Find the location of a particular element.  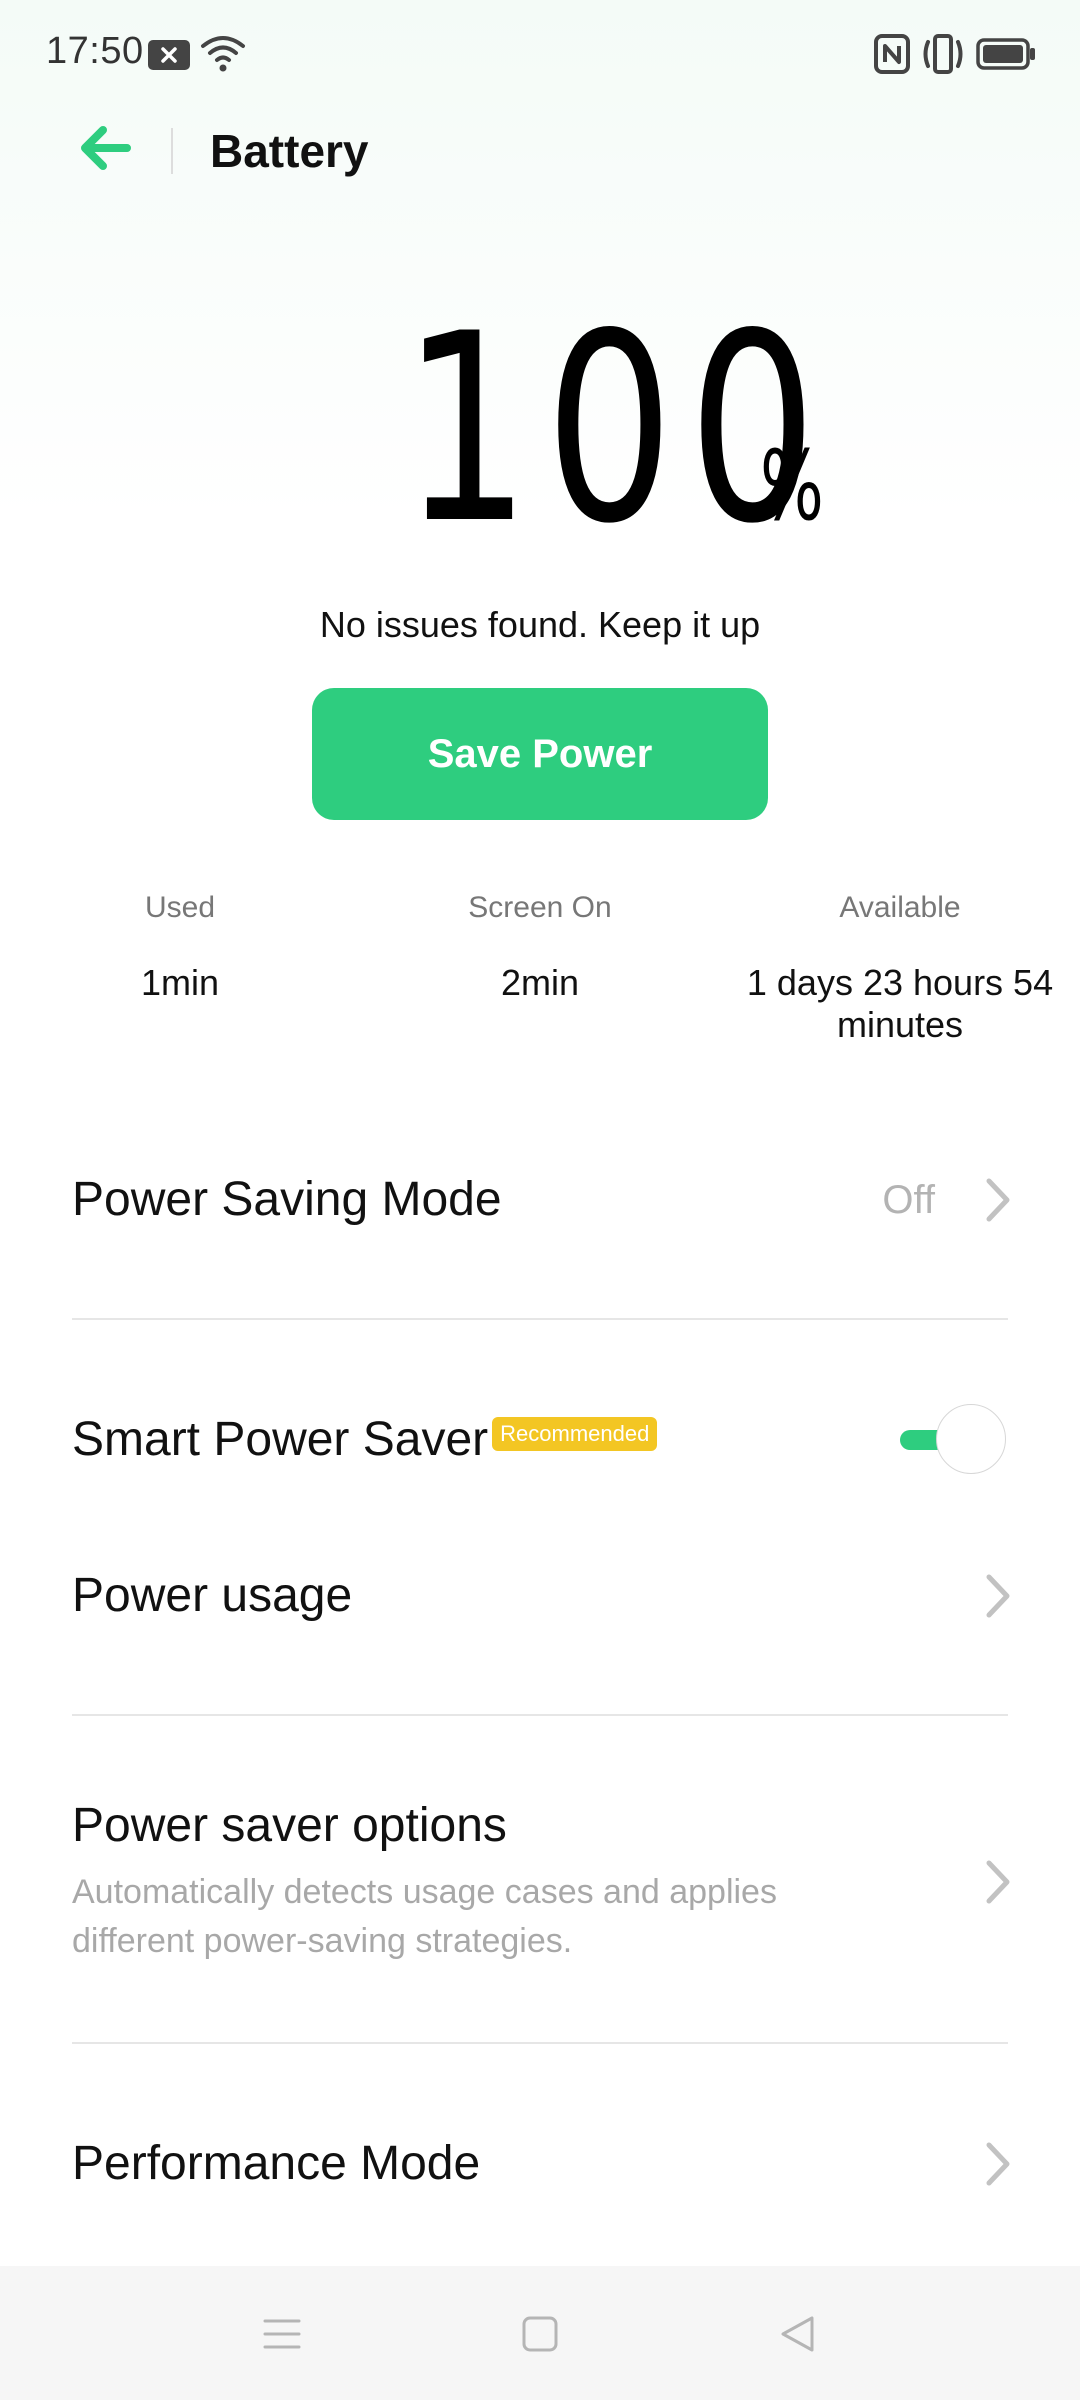

recents-button is located at coordinates (282, 2336).